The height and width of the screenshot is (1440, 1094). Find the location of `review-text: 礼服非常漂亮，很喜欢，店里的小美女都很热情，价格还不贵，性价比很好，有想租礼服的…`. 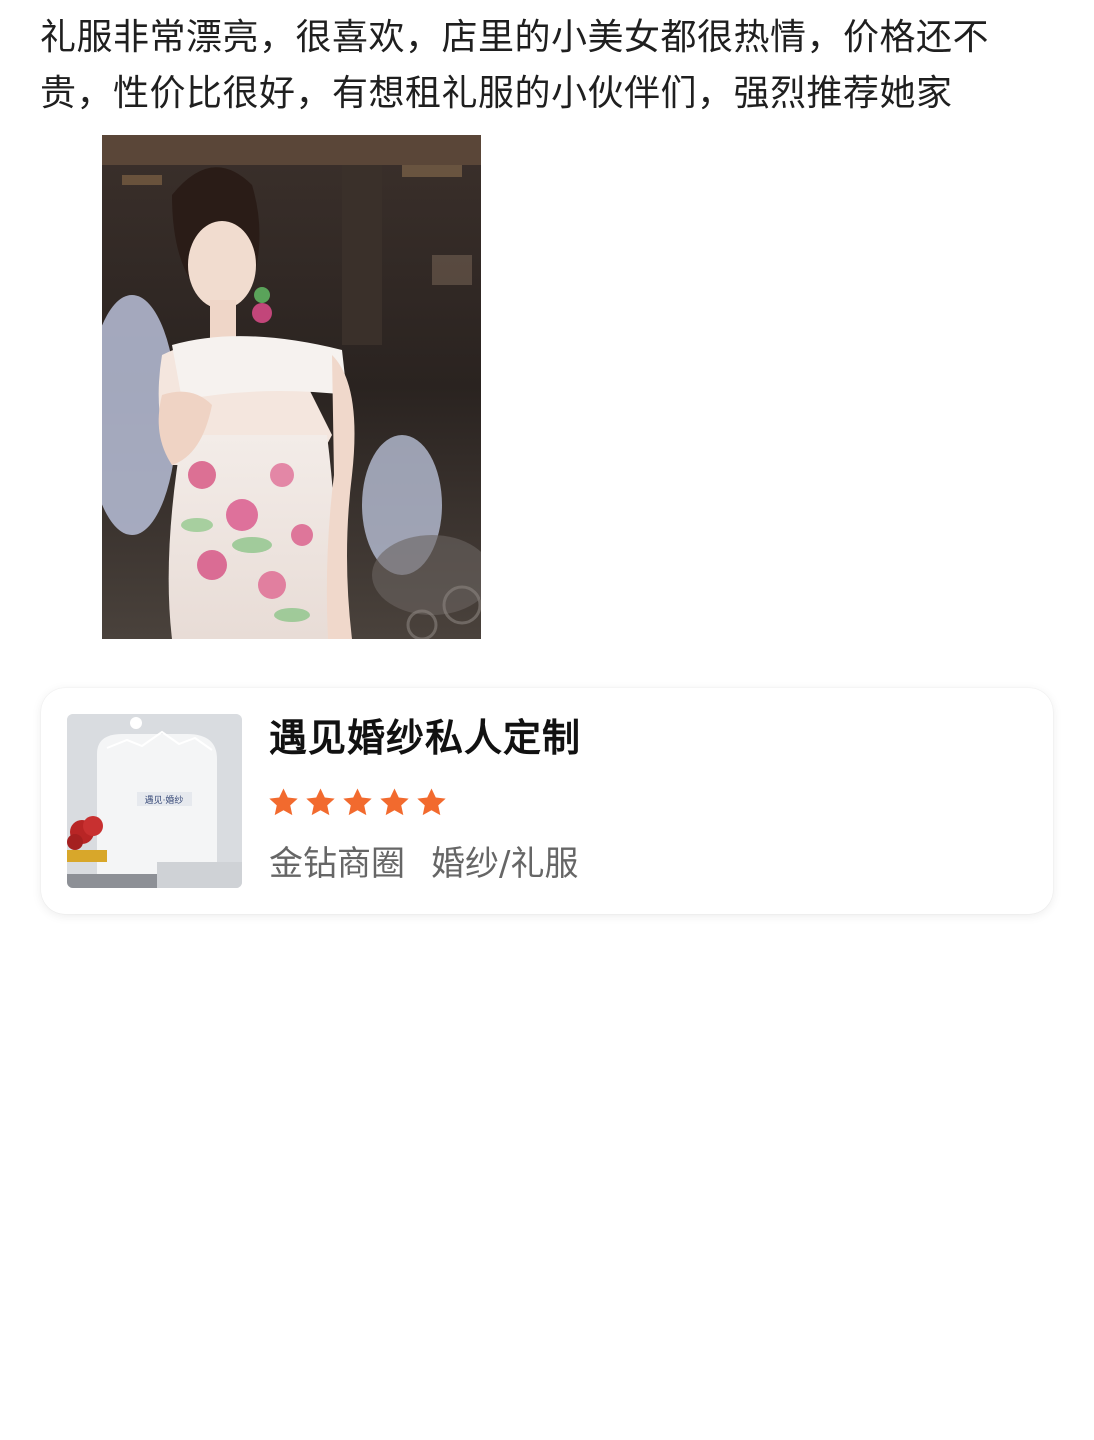

review-text: 礼服非常漂亮，很喜欢，店里的小美女都很热情，价格还不贵，性价比很好，有想租礼服的… is located at coordinates (515, 65).